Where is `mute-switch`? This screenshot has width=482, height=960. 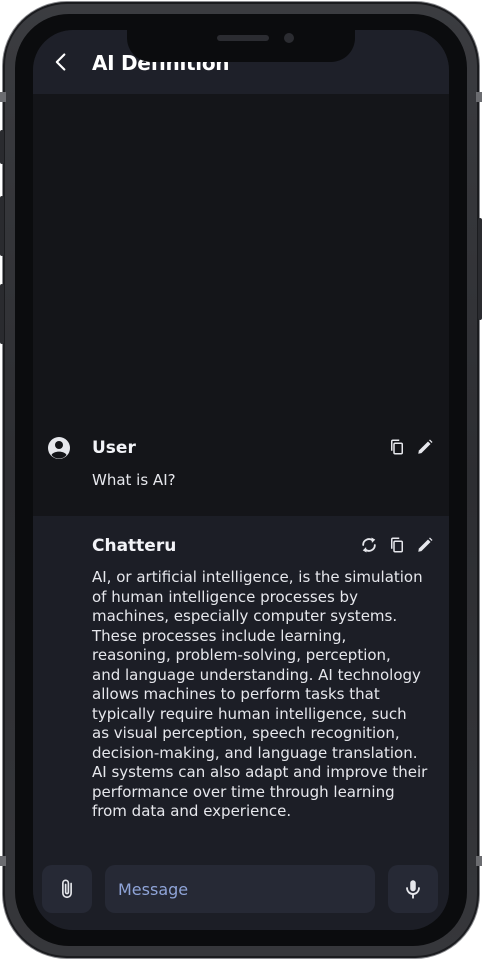 mute-switch is located at coordinates (2, 147).